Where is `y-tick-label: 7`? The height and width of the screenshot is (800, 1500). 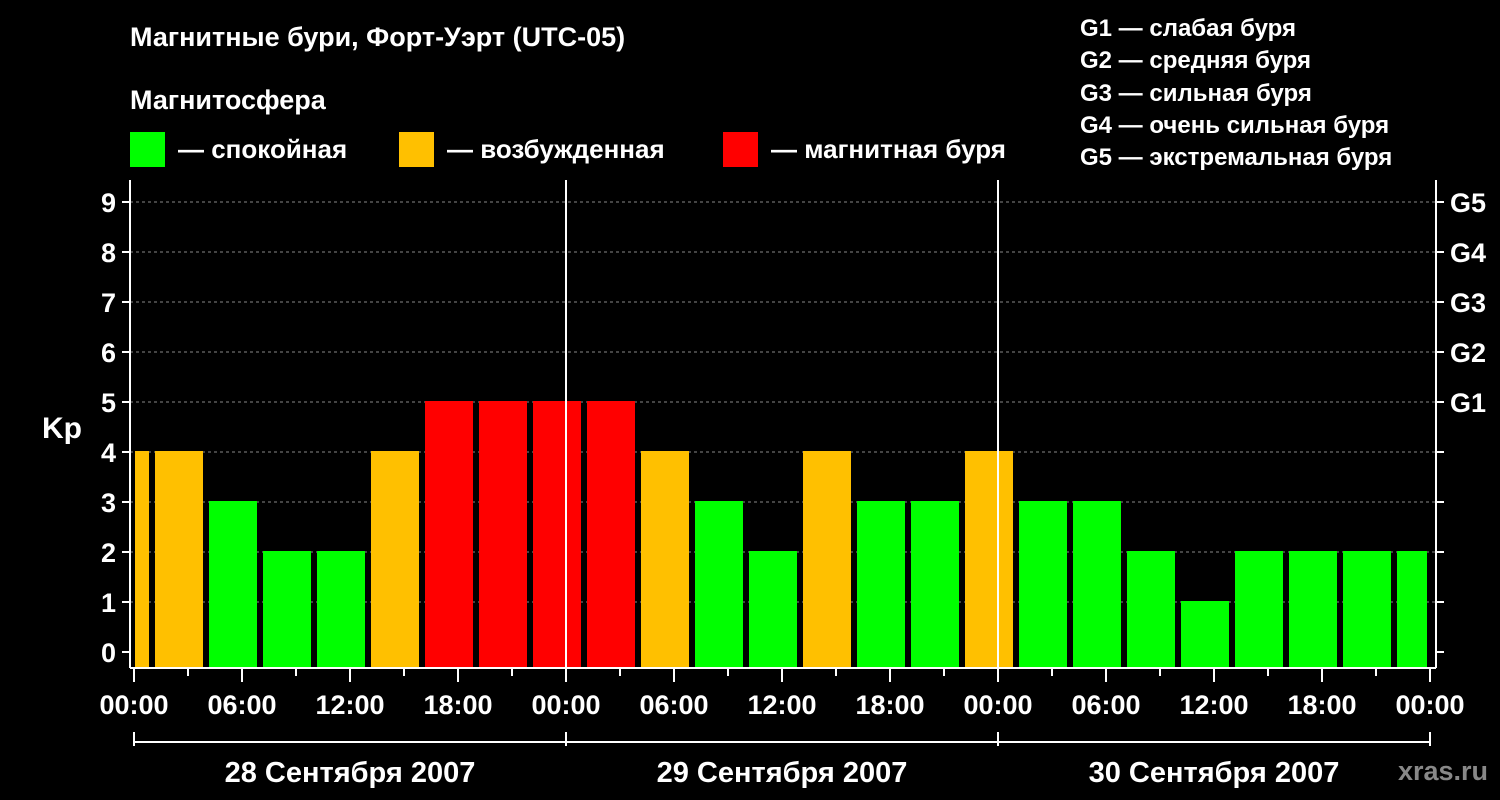 y-tick-label: 7 is located at coordinates (108, 303).